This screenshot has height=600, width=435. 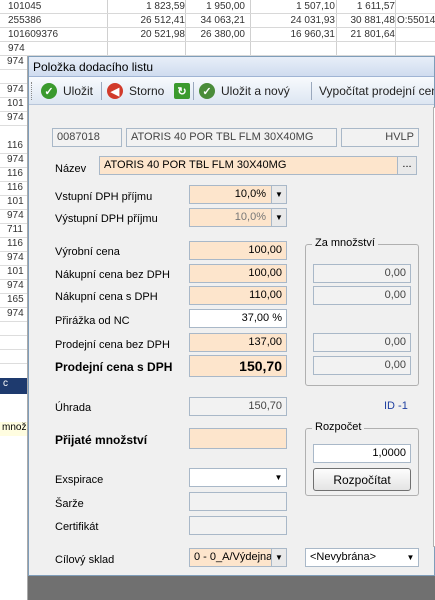 What do you see at coordinates (238, 366) in the screenshot?
I see `sale-gross-input: 150,70` at bounding box center [238, 366].